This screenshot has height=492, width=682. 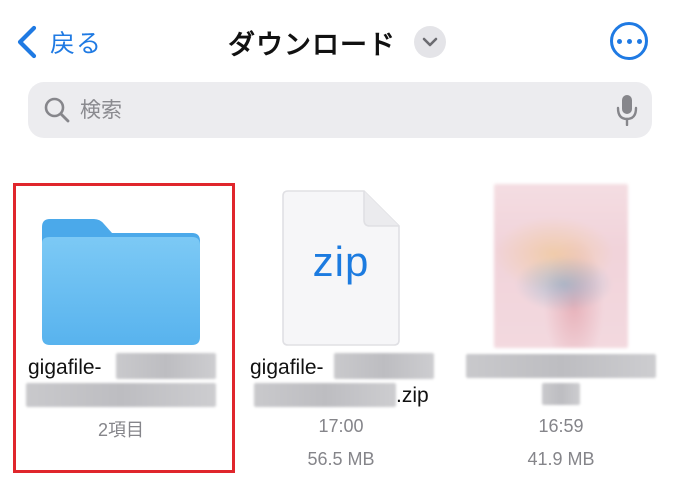 I want to click on search-icon, so click(x=57, y=110).